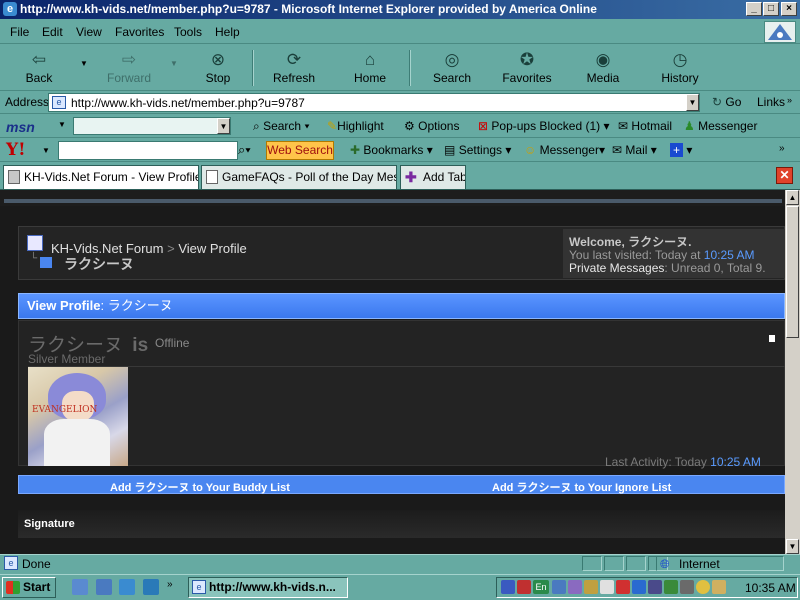 The height and width of the screenshot is (600, 800). I want to click on forward-button: ⇨ Forward, so click(129, 68).